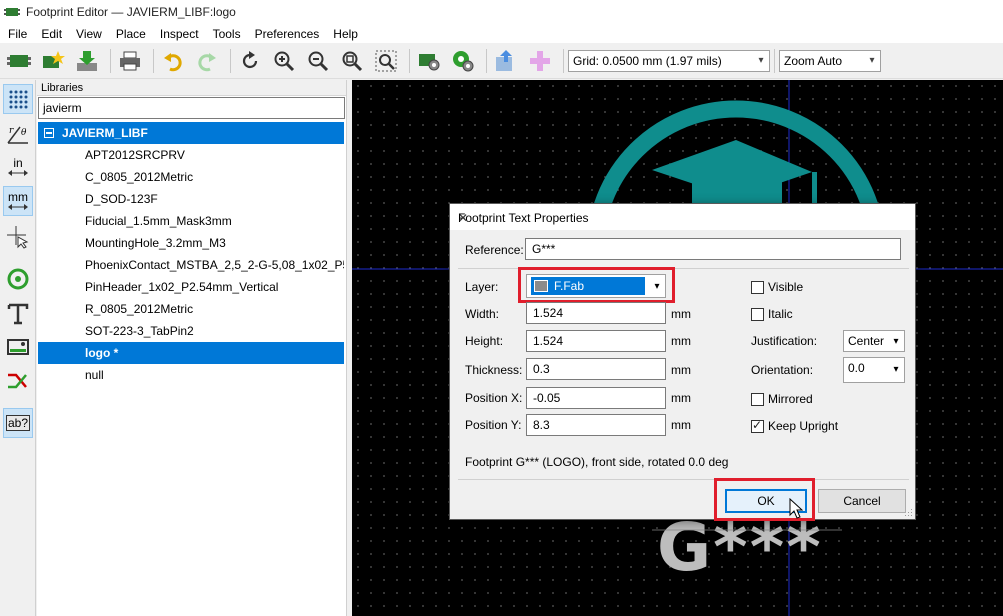 Image resolution: width=1003 pixels, height=616 pixels. Describe the element at coordinates (596, 313) in the screenshot. I see `width-input: 1.524` at that location.